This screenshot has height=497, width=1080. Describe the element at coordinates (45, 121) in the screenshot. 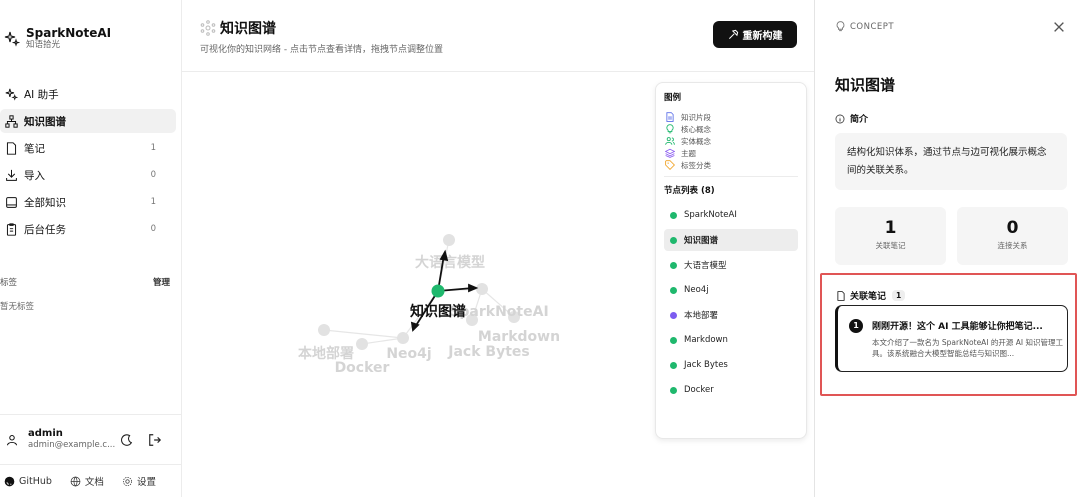

I see `sidebar-item-label: 知识图谱` at that location.